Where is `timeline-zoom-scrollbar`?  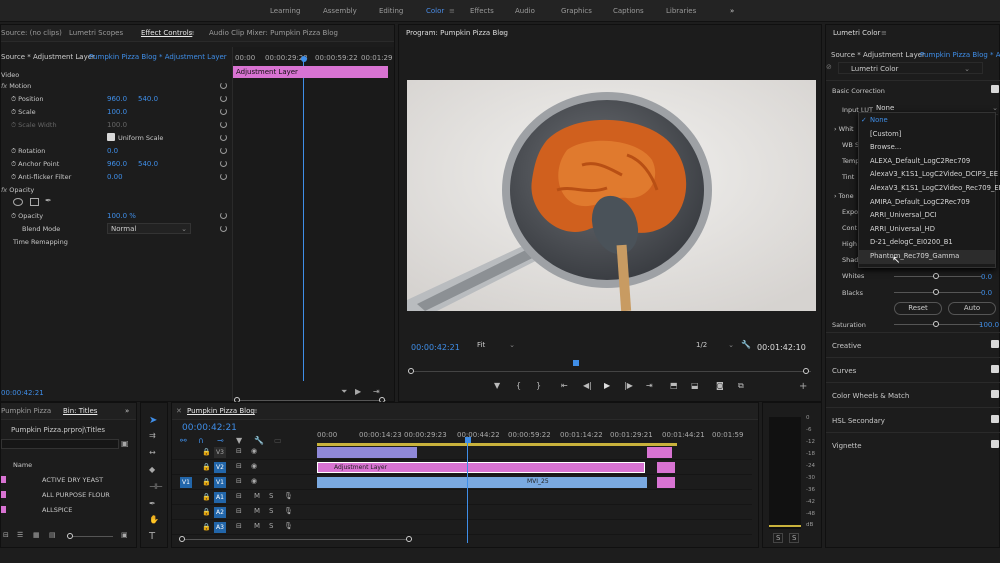
timeline-zoom-scrollbar is located at coordinates (297, 539).